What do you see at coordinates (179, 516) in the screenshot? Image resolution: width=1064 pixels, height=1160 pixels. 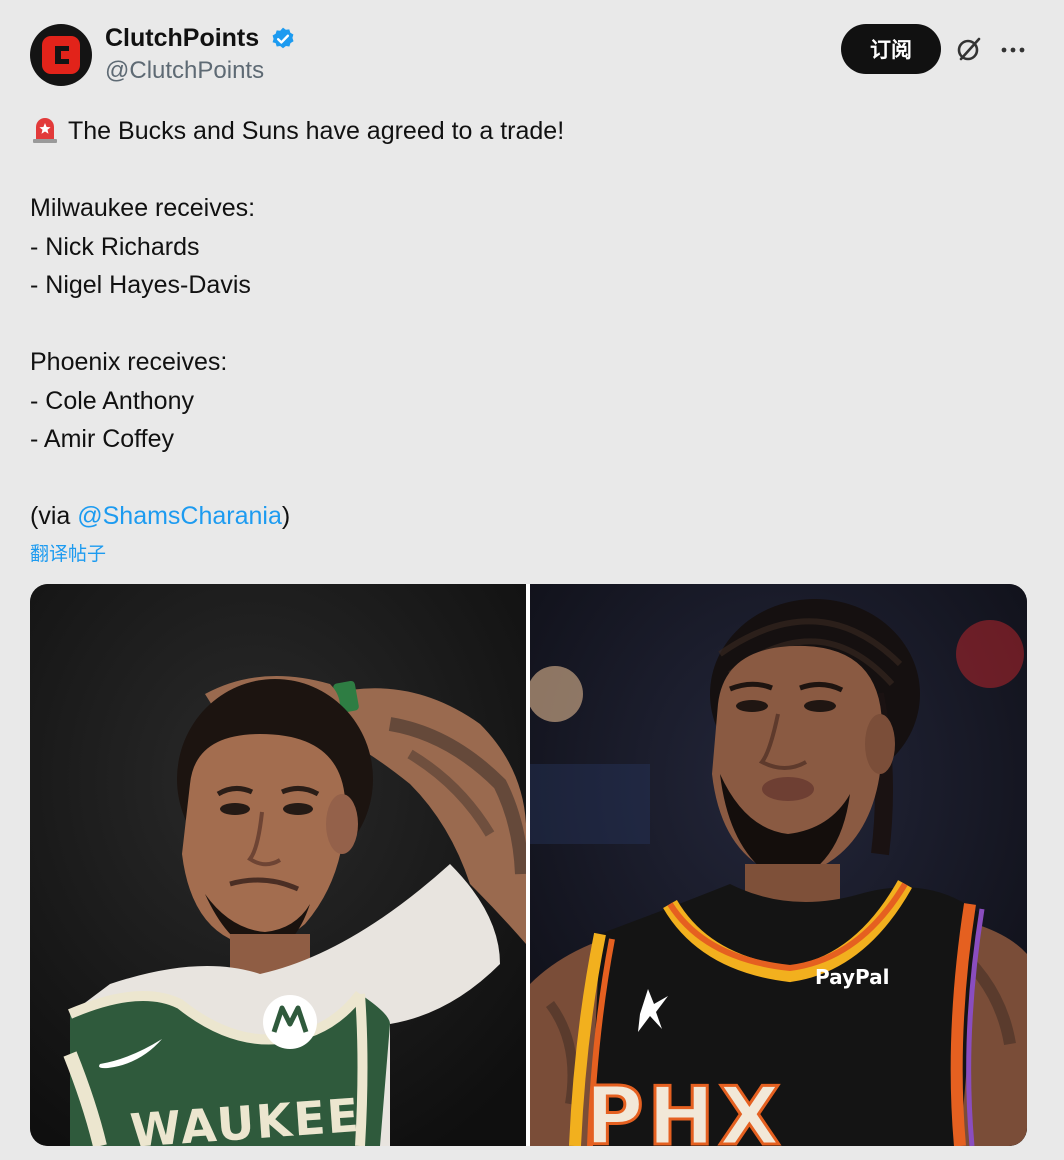 I see `mention-link: @ShamsCharania` at bounding box center [179, 516].